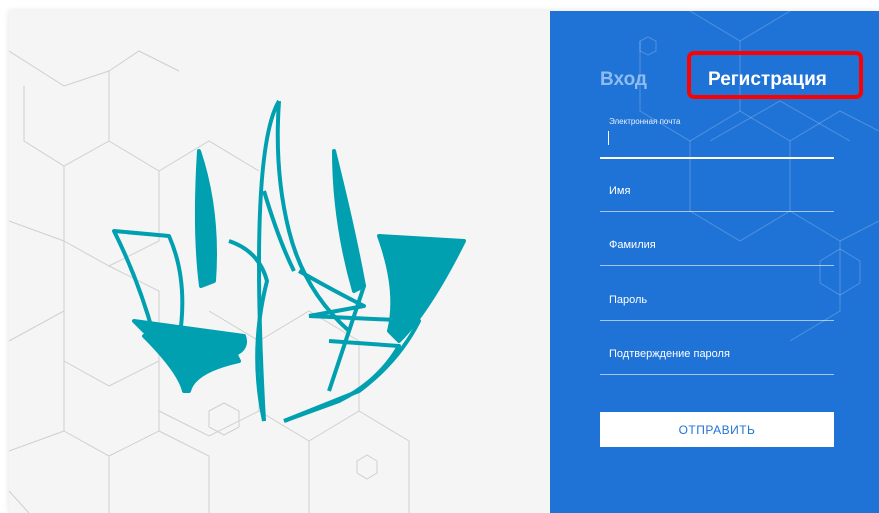  I want to click on first-name-input, so click(717, 191).